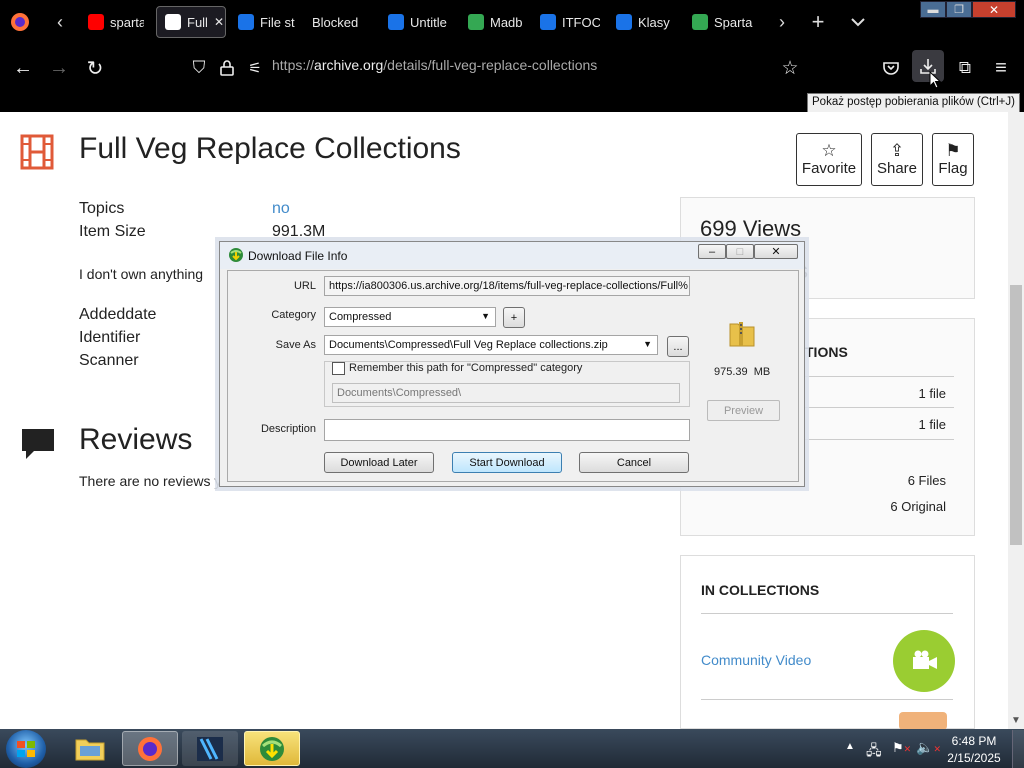 This screenshot has width=1024, height=768. Describe the element at coordinates (338, 368) in the screenshot. I see `remember-path-checkbox` at that location.